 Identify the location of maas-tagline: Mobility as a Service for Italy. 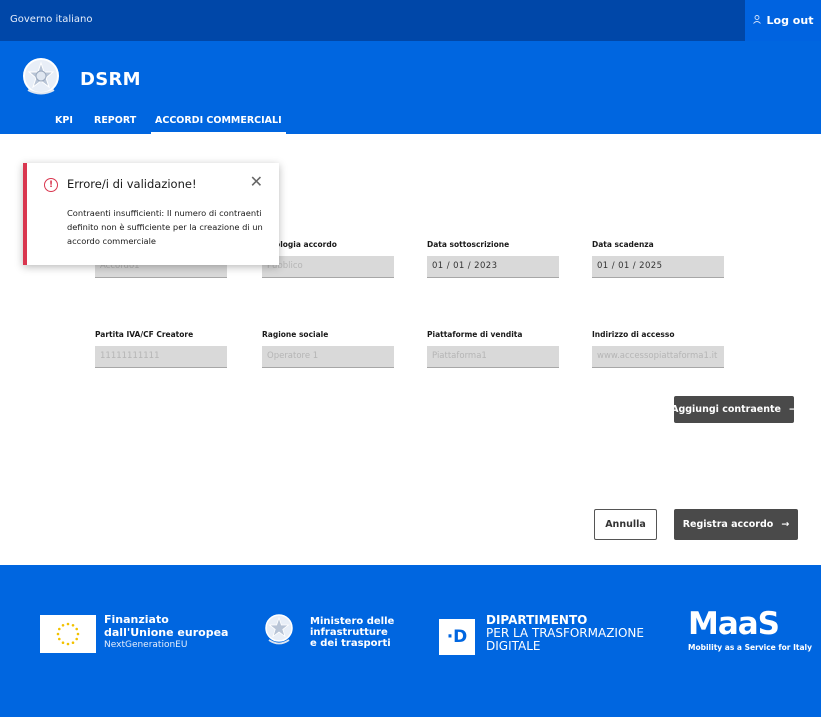
(750, 647).